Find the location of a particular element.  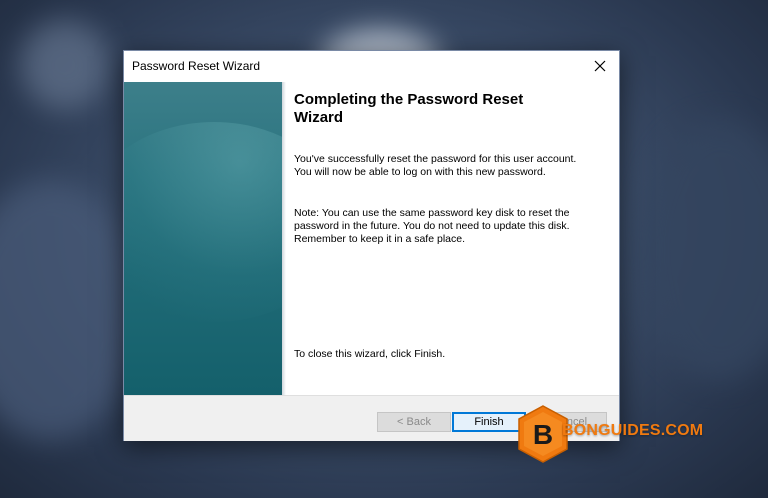

window-title: Password Reset Wizard is located at coordinates (196, 66).